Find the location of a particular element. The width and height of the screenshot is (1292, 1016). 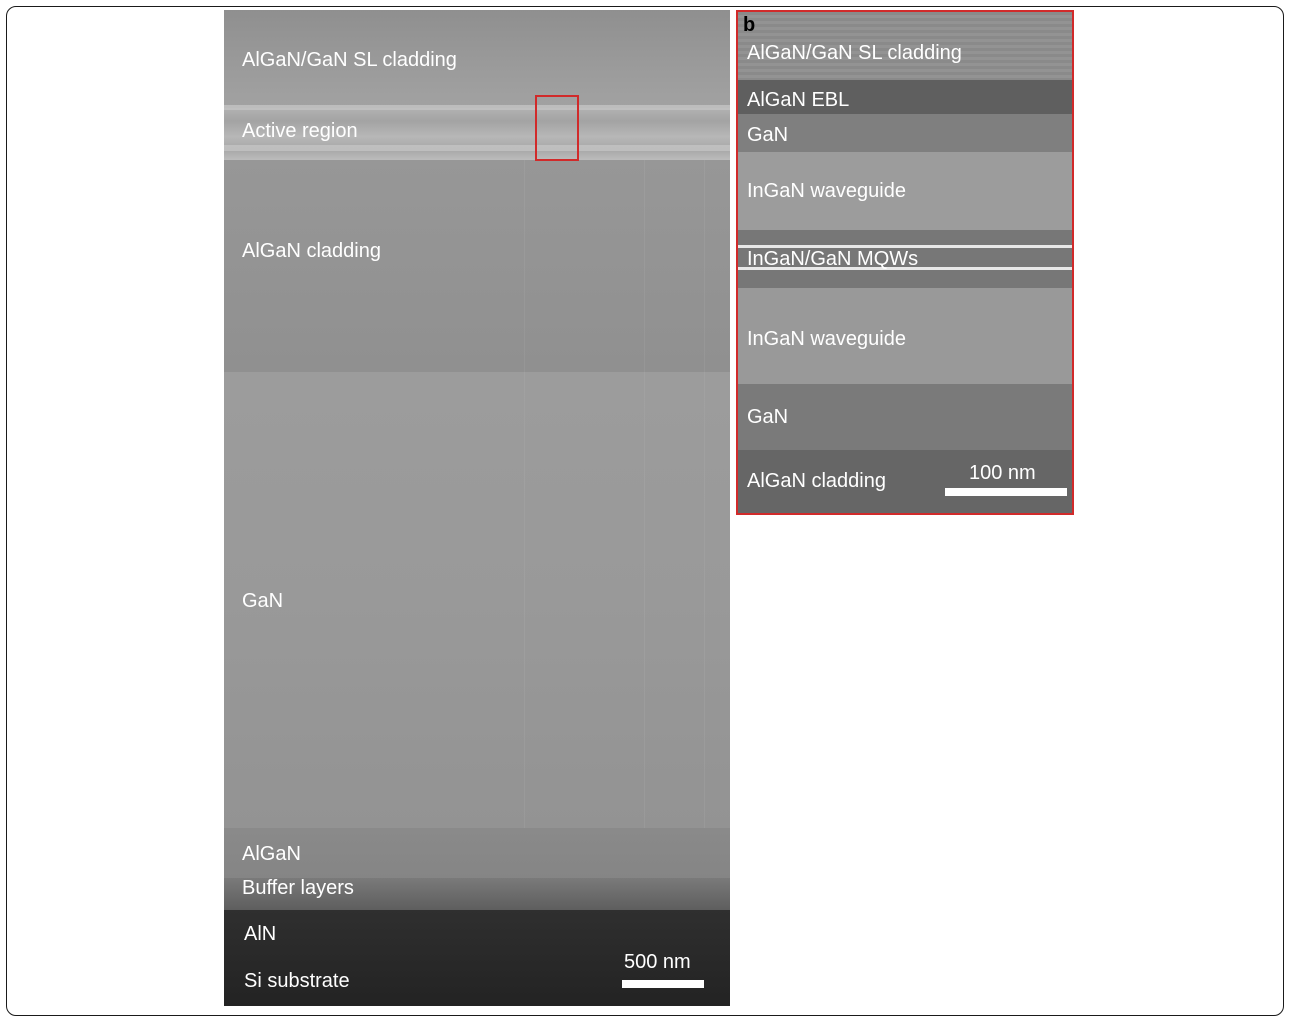

label-si-substrate: Si substrate is located at coordinates (297, 981).